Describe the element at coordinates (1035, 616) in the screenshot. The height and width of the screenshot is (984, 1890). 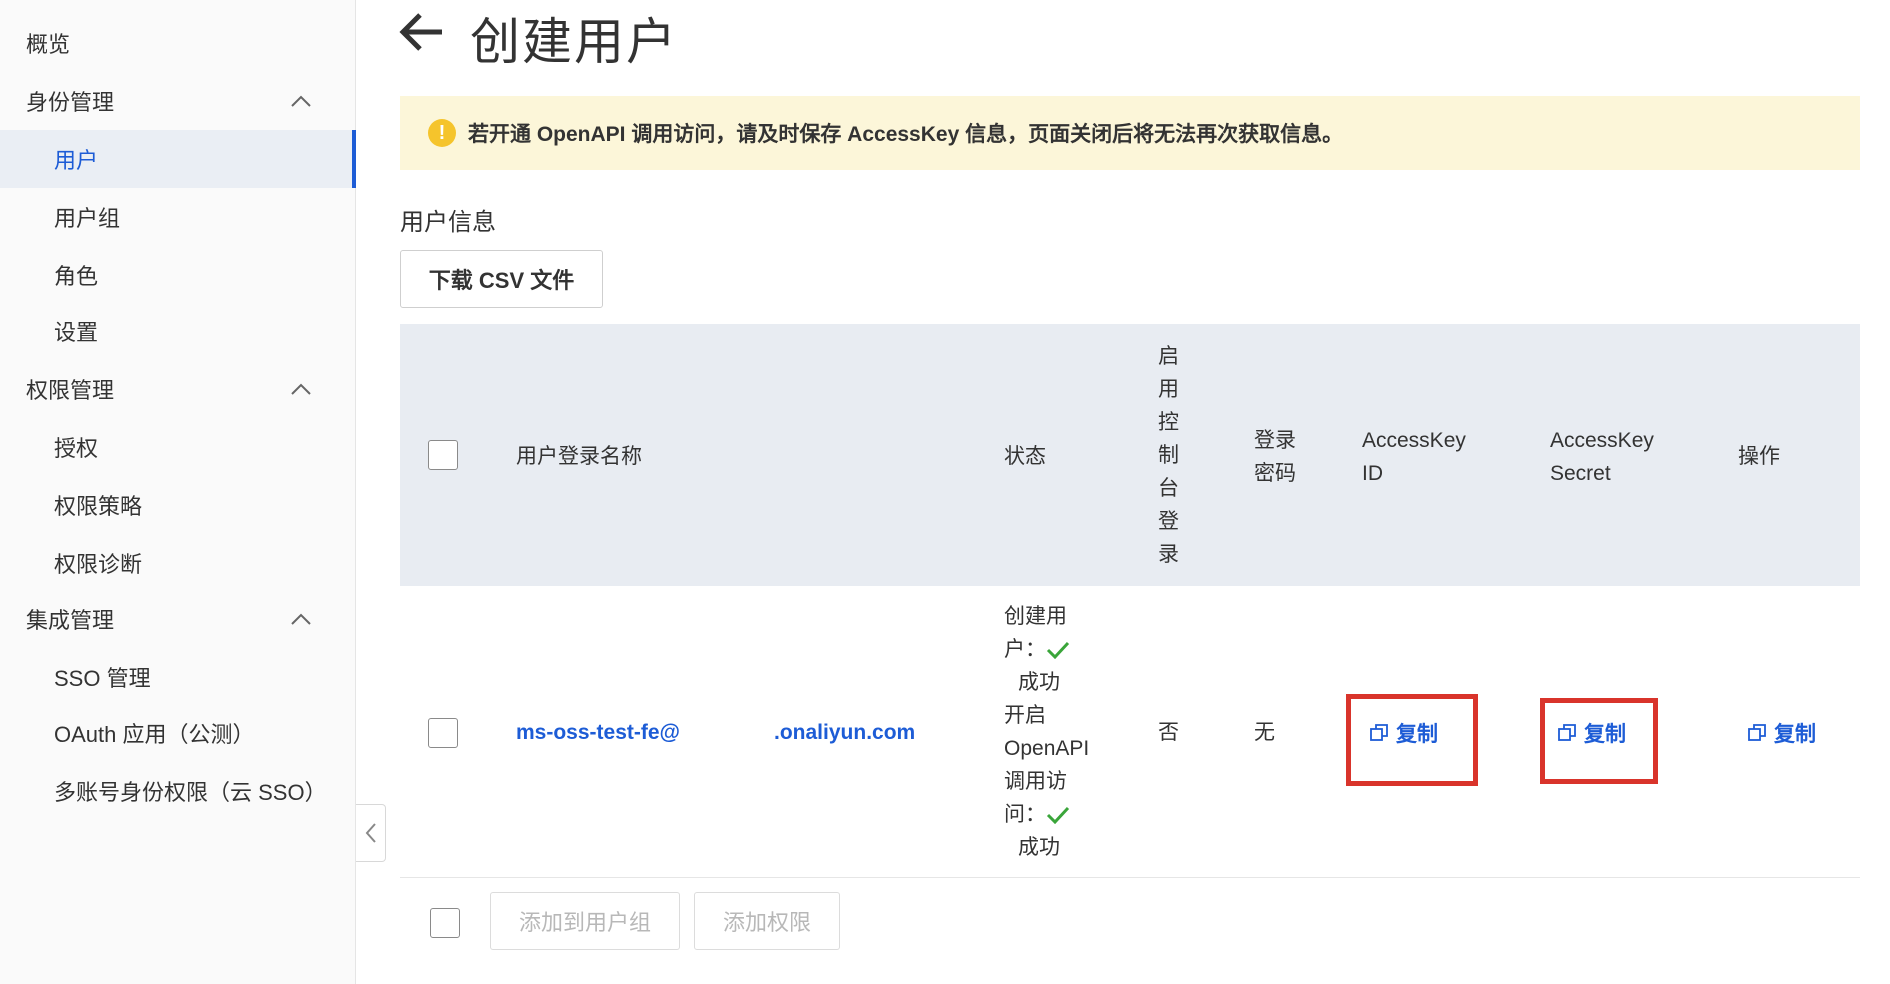
I see `status-text: 创建用` at that location.